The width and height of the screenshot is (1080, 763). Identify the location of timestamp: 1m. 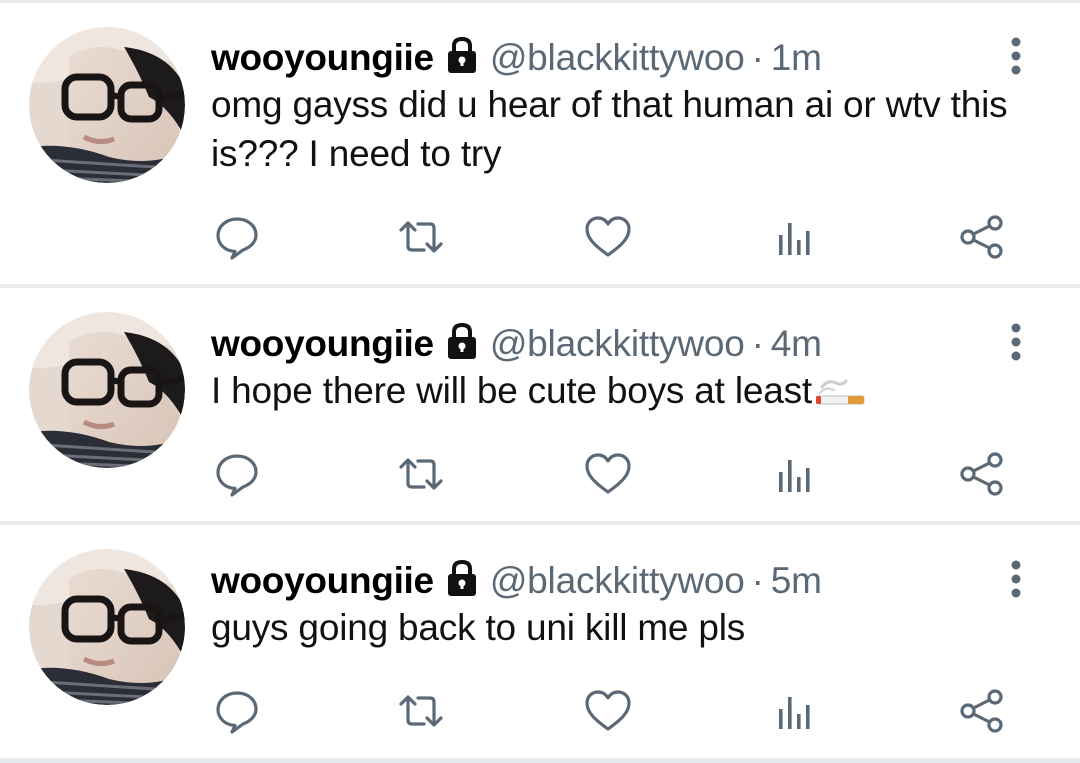
(796, 57).